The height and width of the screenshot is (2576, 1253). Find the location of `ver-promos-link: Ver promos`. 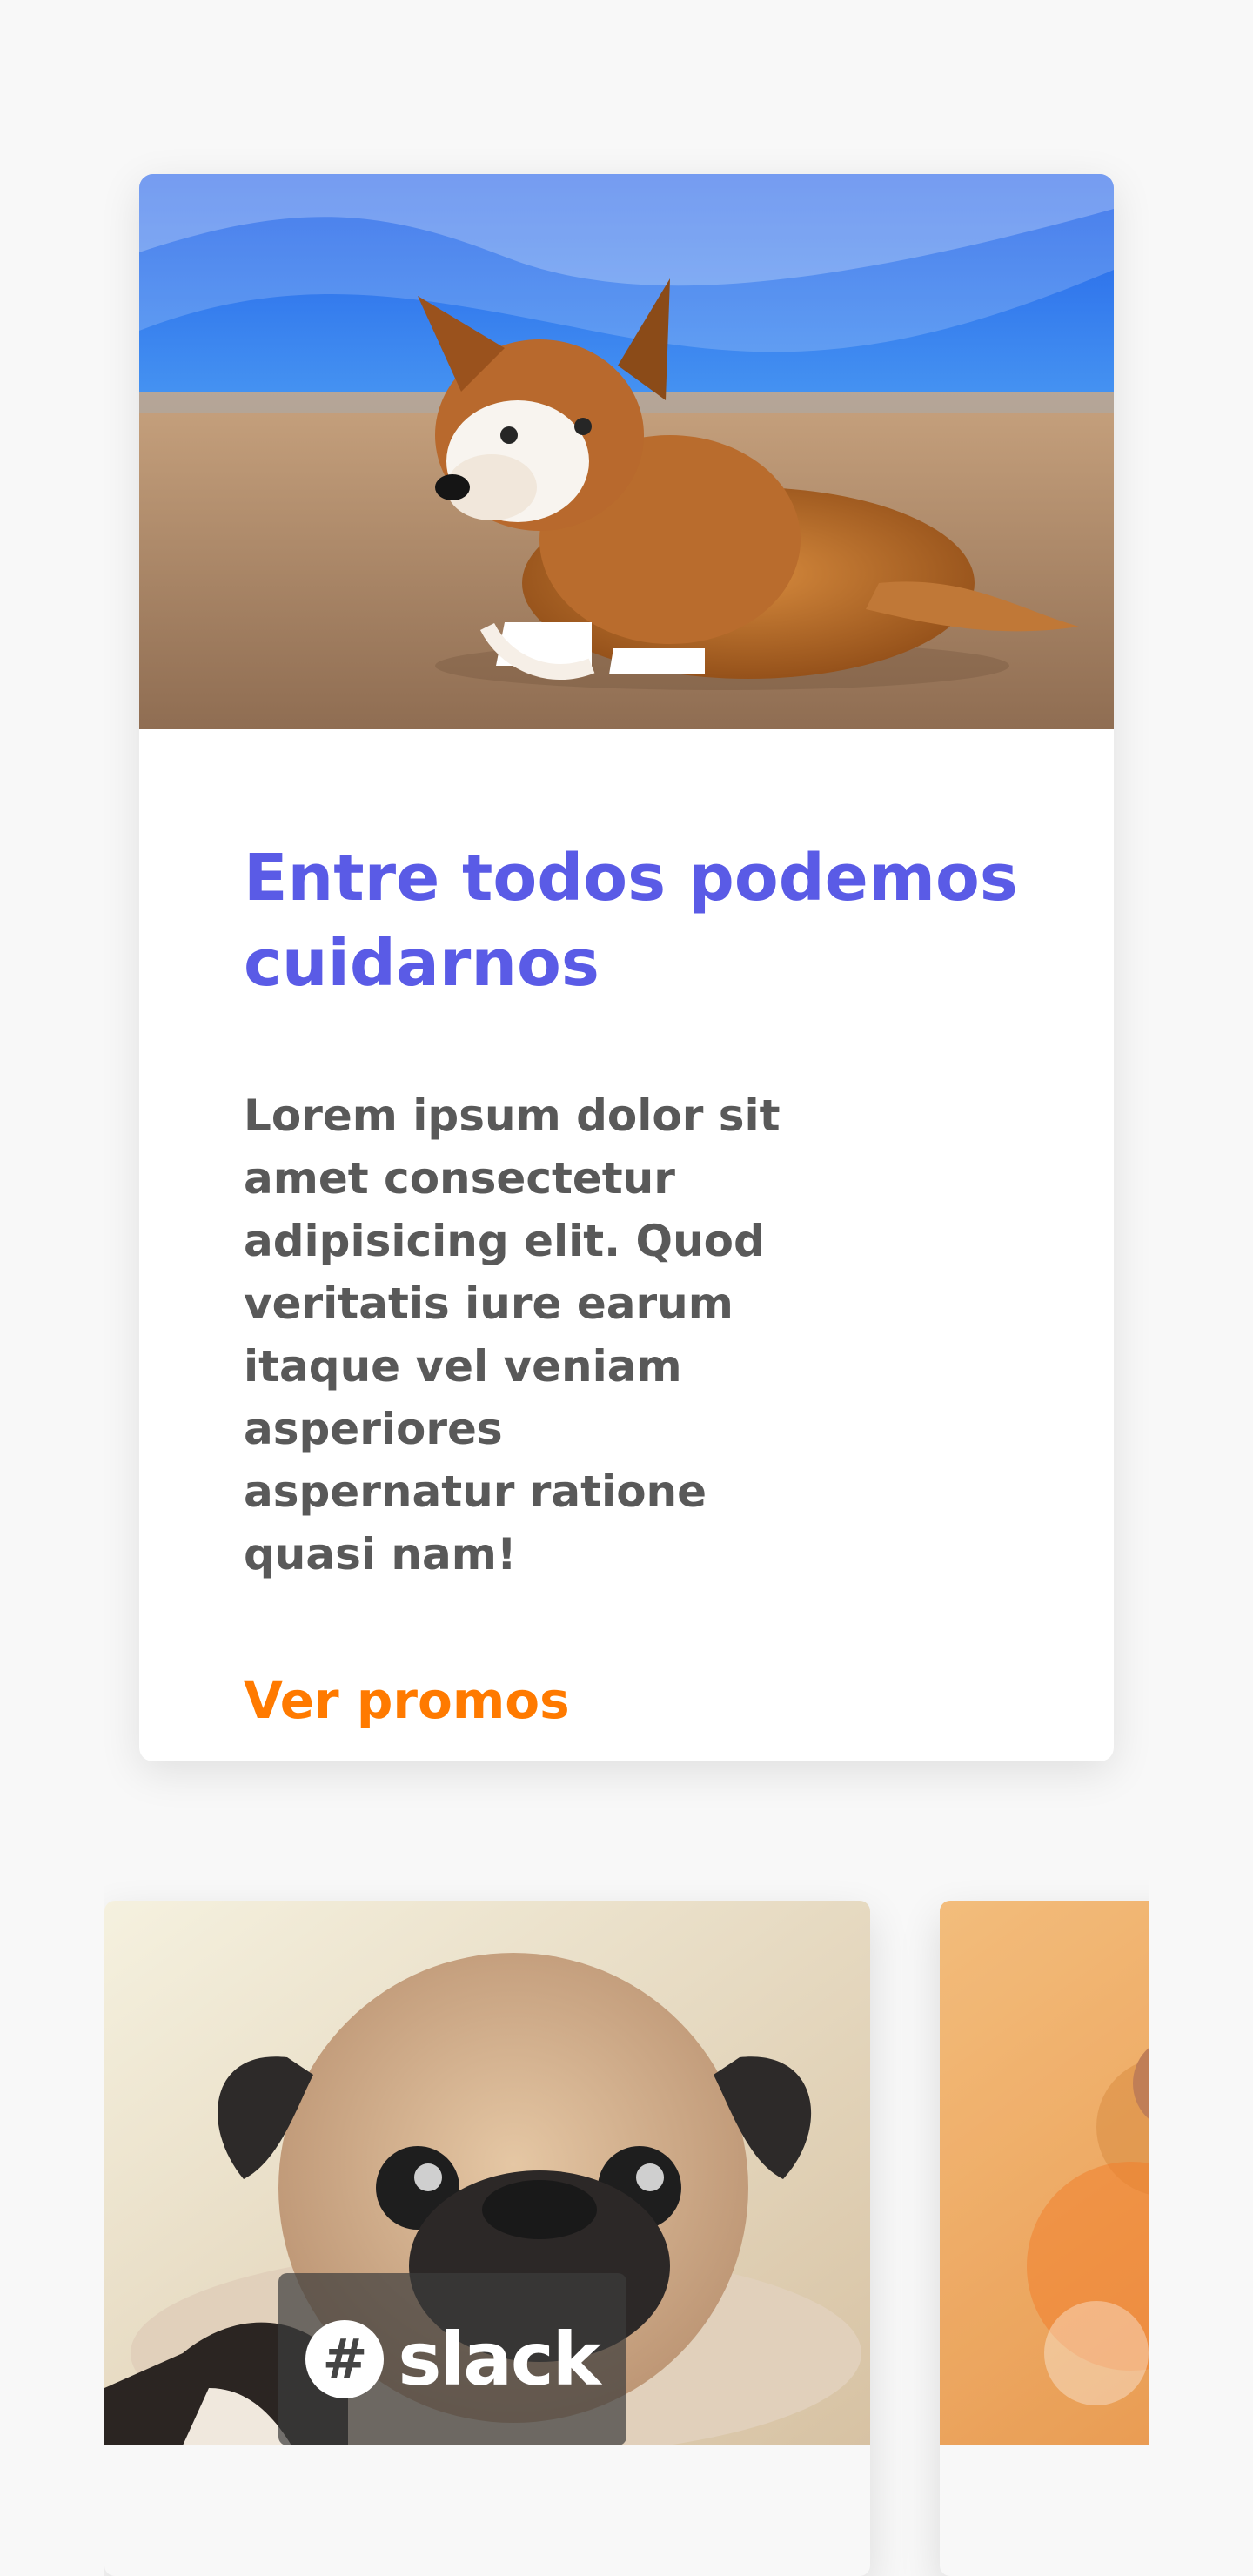

ver-promos-link: Ver promos is located at coordinates (407, 1701).